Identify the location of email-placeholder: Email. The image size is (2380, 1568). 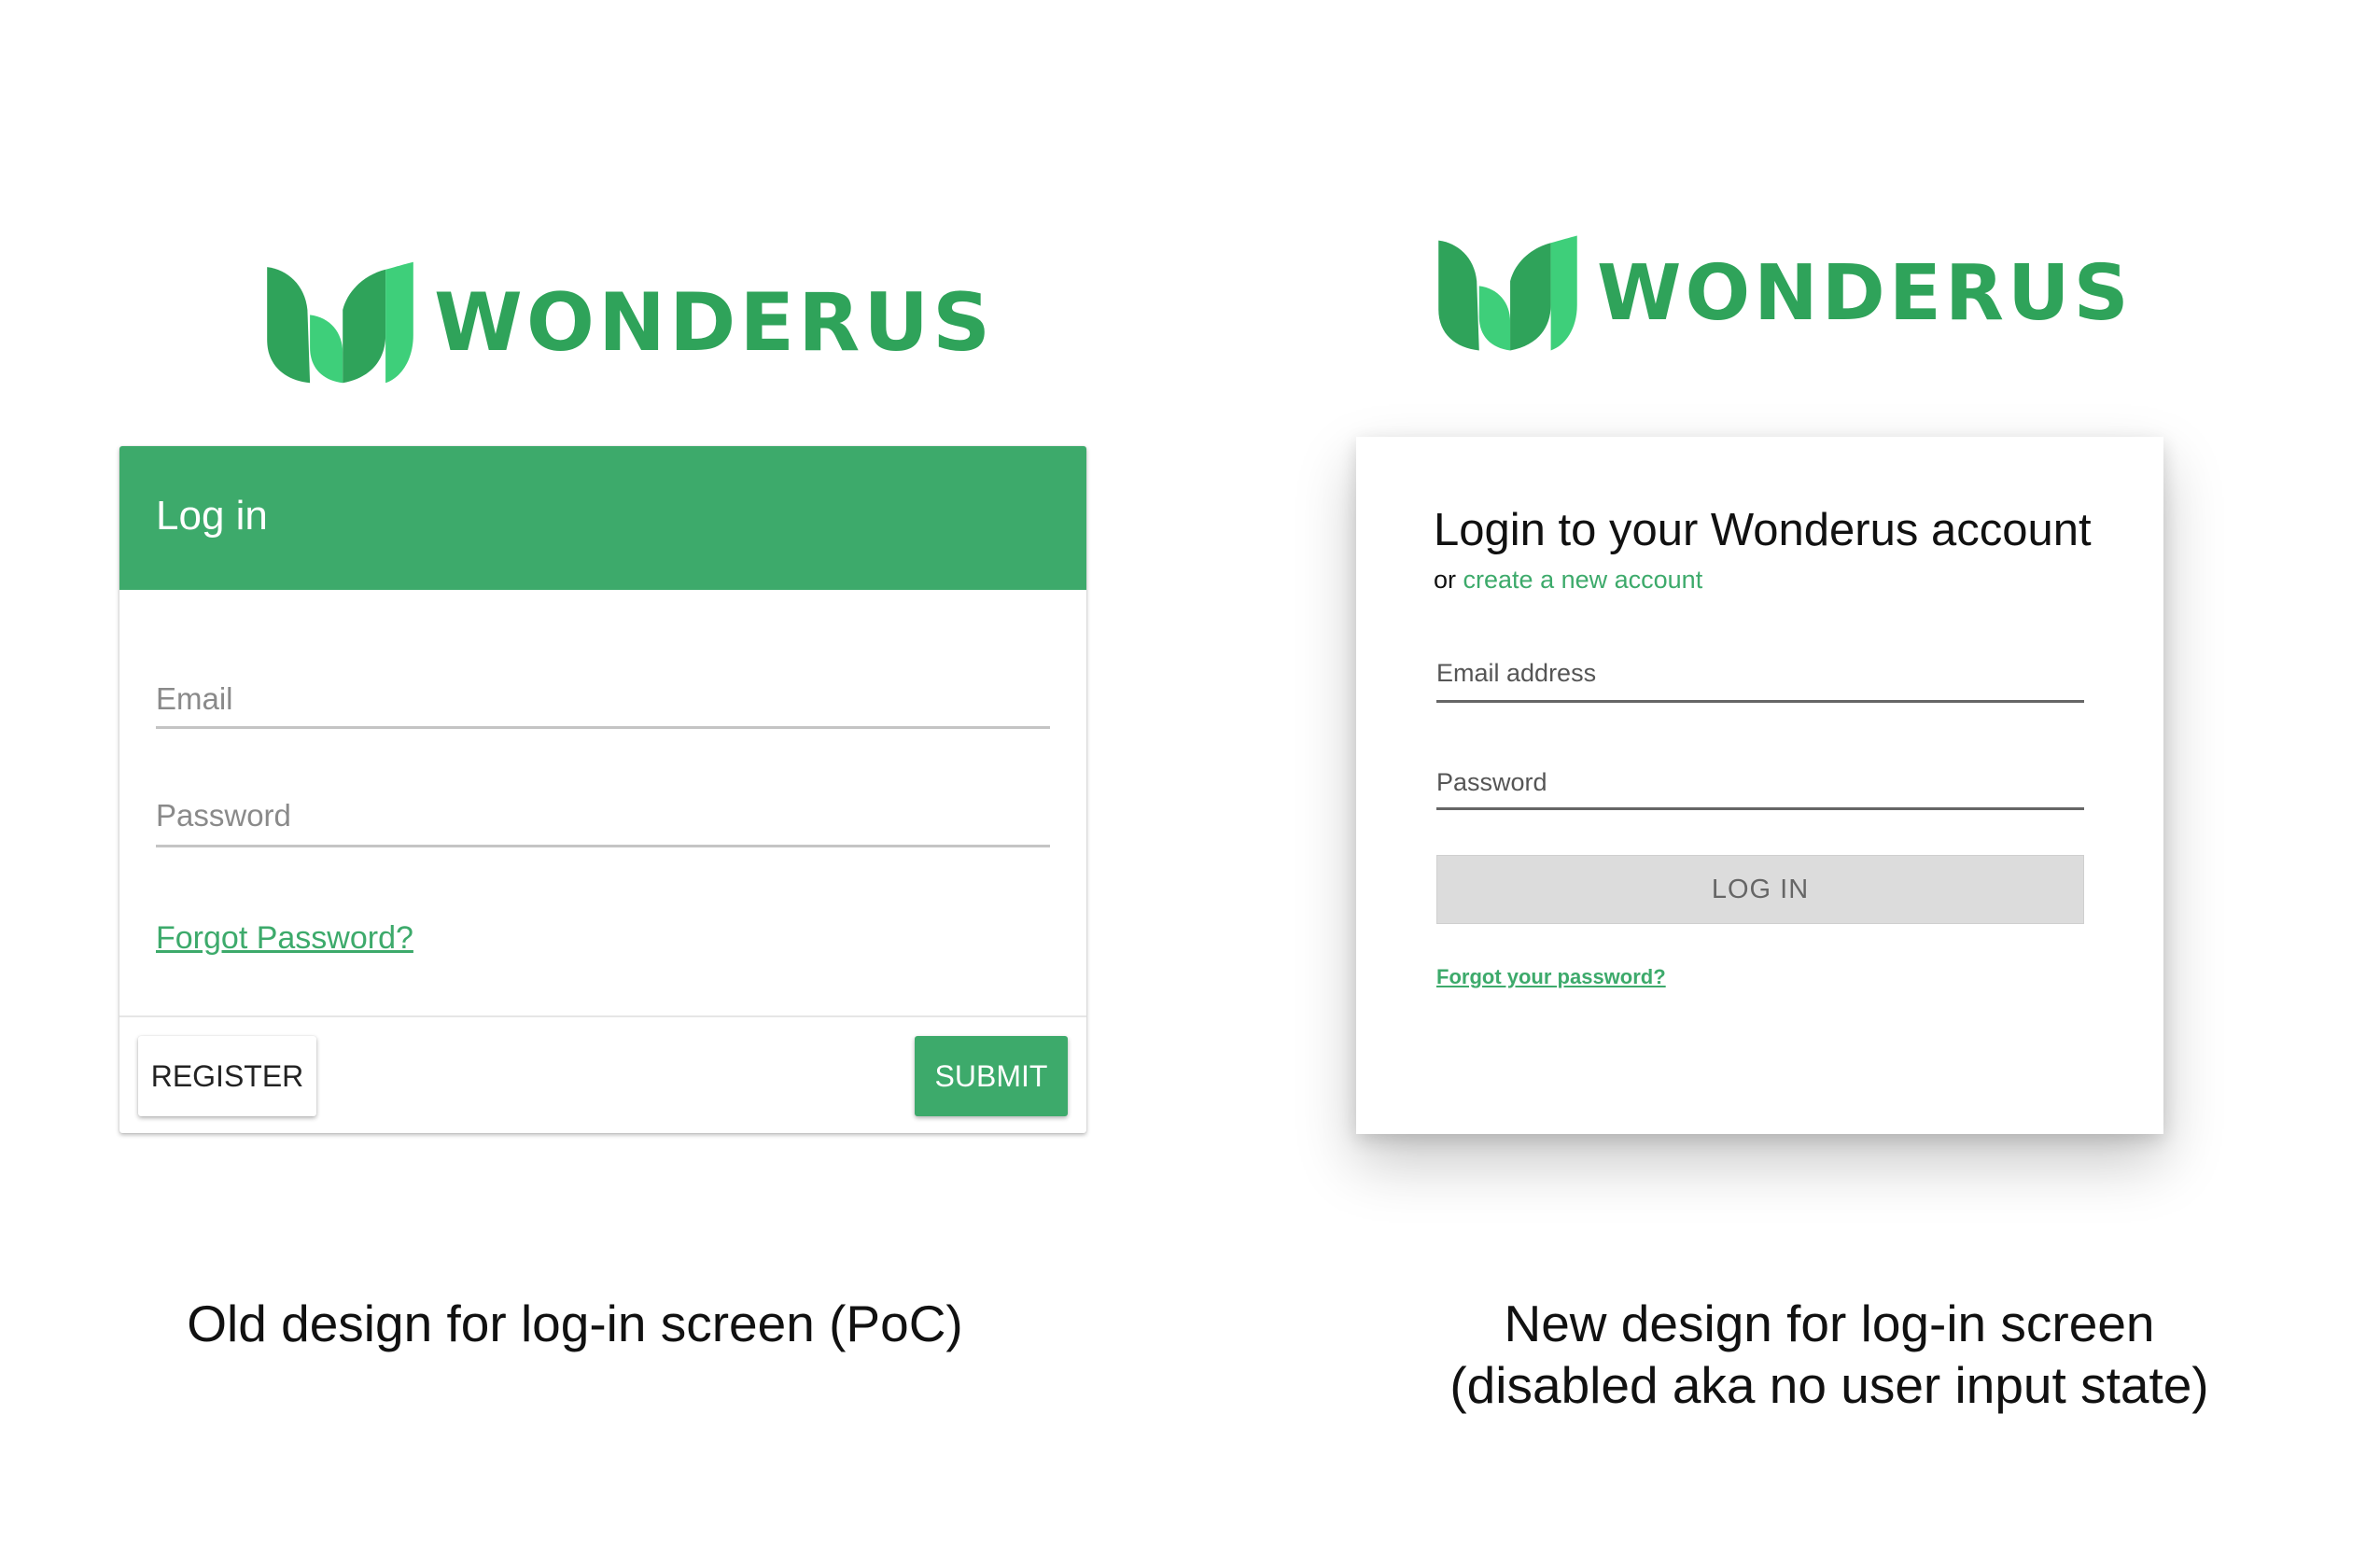
(194, 698).